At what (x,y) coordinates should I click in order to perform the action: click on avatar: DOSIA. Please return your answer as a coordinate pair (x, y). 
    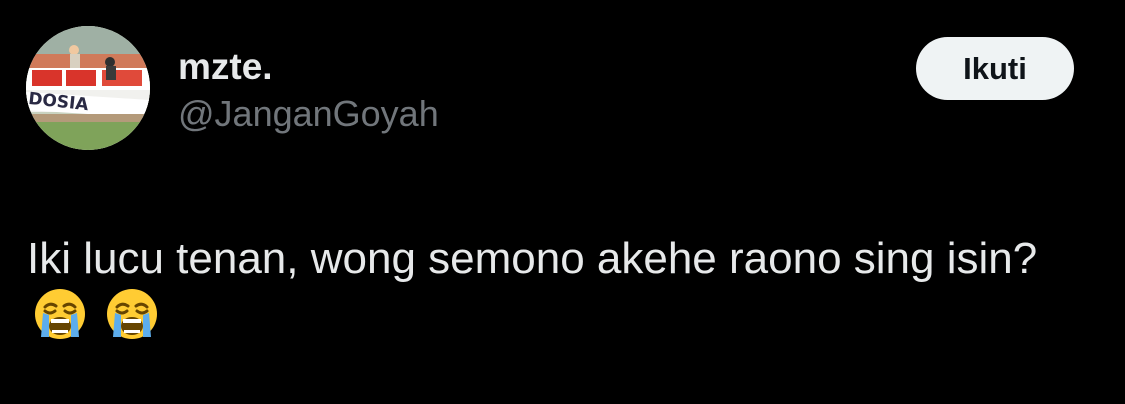
    Looking at the image, I should click on (88, 88).